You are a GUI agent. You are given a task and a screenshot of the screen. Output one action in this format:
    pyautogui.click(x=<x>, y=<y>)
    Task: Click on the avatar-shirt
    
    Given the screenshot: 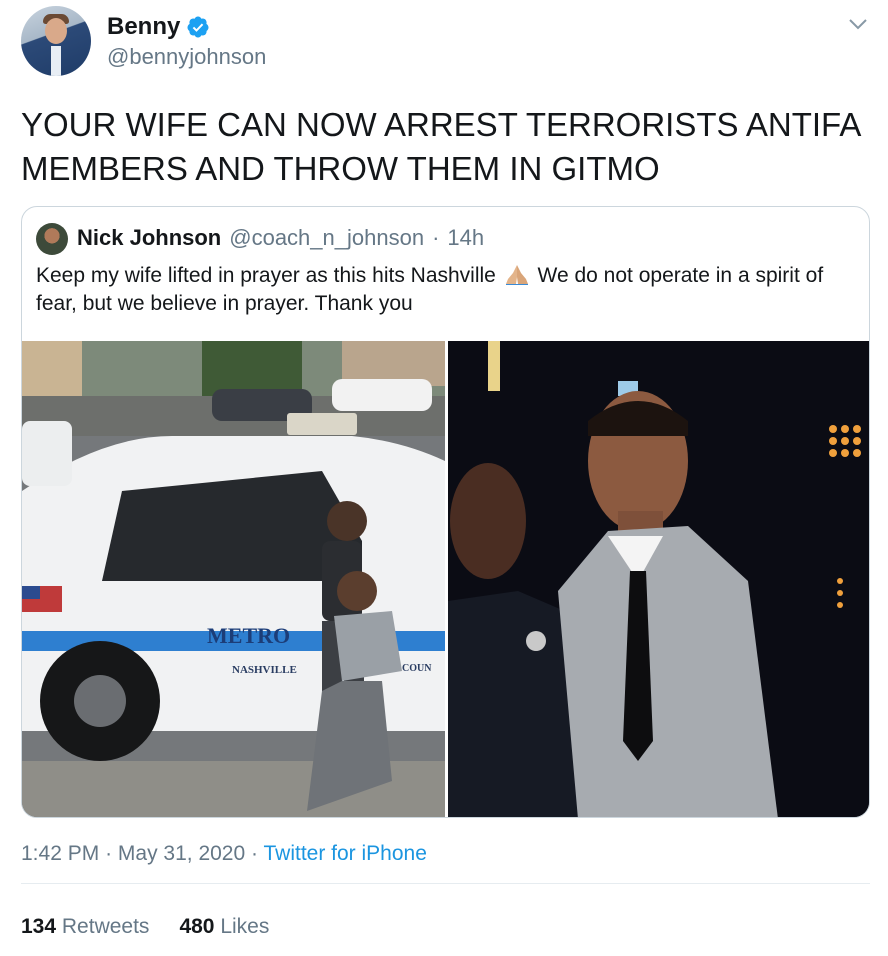 What is the action you would take?
    pyautogui.click(x=56, y=61)
    